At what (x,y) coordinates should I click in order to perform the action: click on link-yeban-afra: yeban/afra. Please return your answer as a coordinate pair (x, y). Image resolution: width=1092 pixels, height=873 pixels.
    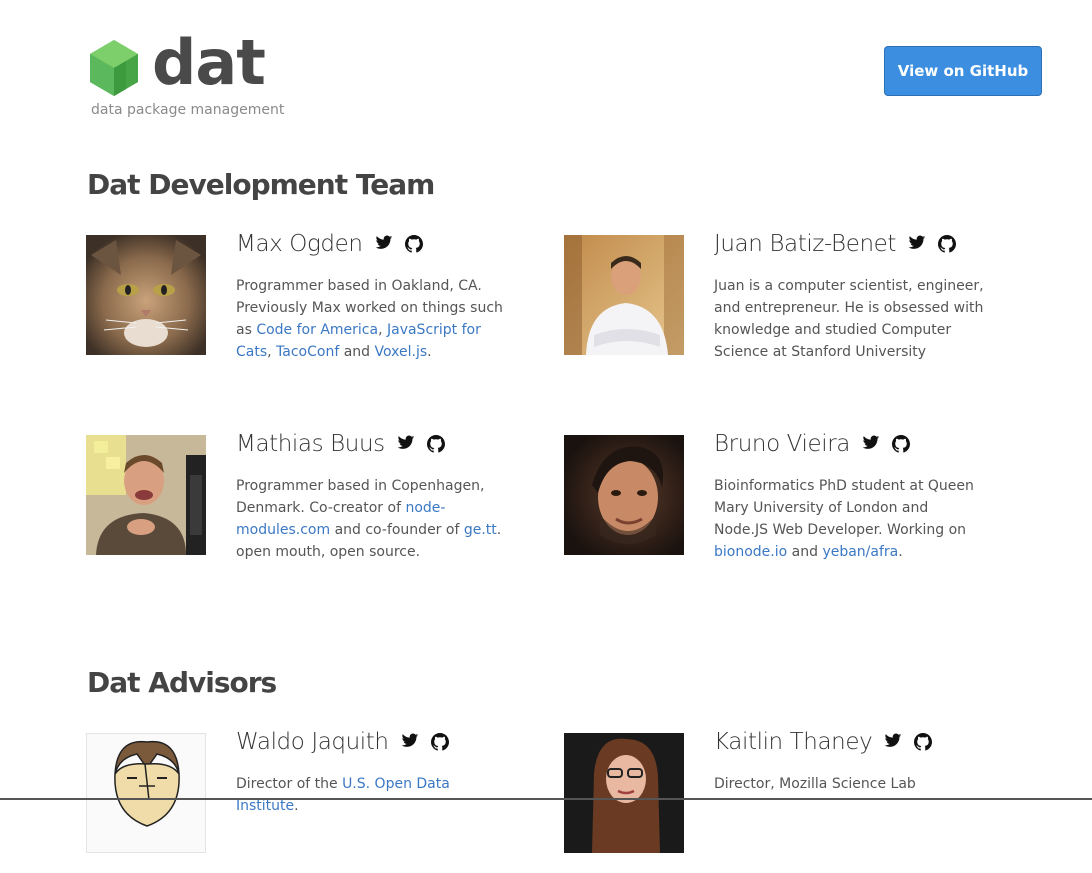
    Looking at the image, I should click on (860, 552).